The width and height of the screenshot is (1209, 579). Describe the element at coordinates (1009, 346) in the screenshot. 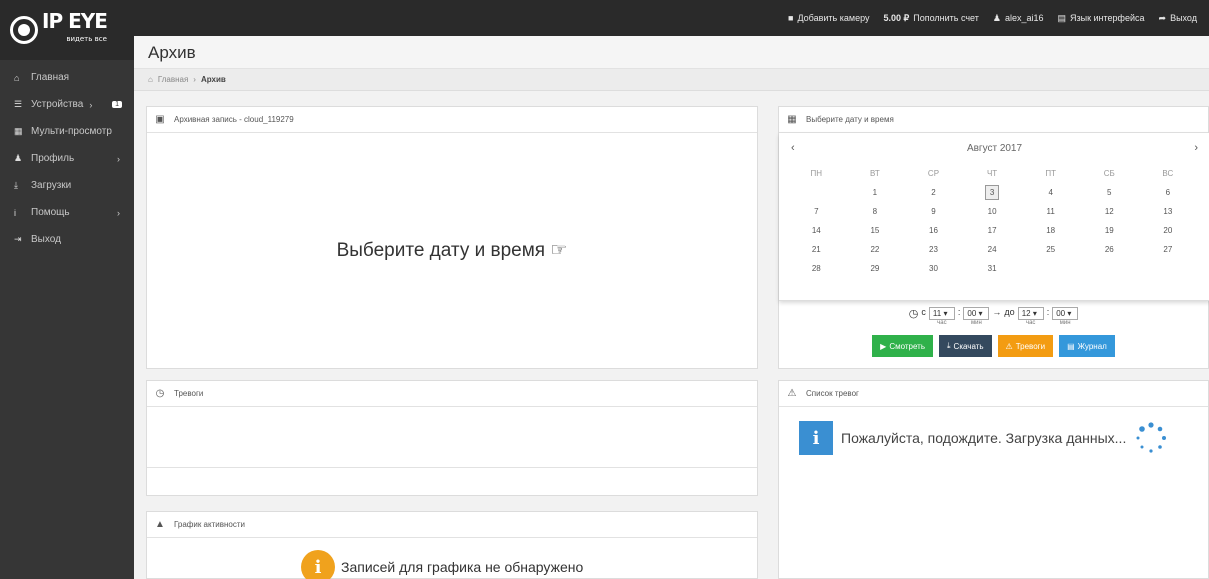

I see `warning-icon: ⚠` at that location.